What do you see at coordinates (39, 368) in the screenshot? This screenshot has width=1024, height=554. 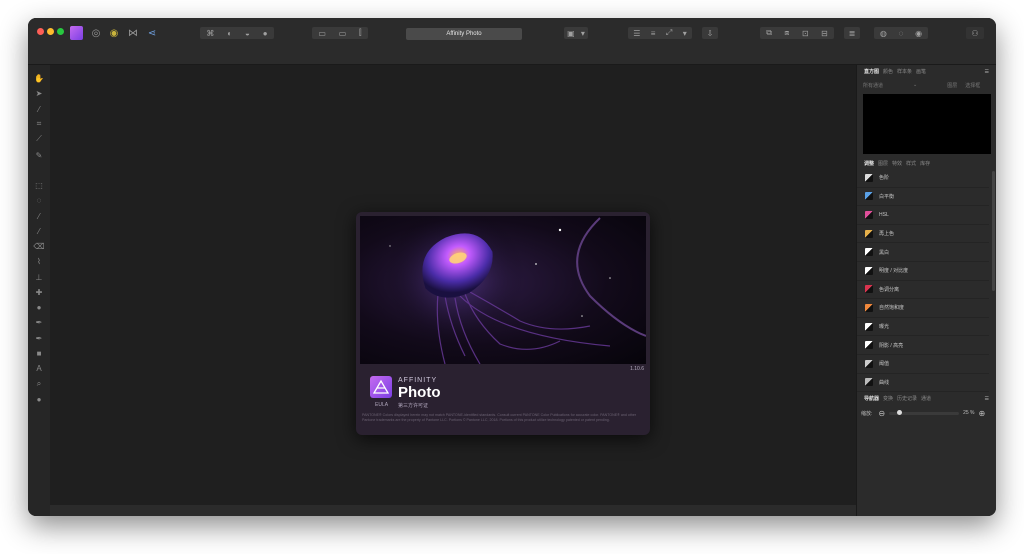 I see `artistic-text-icon: A` at bounding box center [39, 368].